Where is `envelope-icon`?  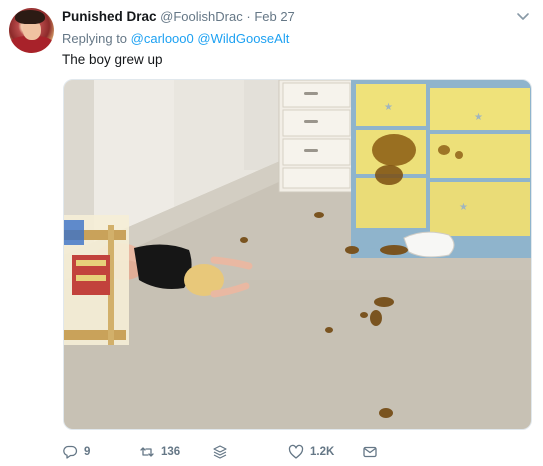
envelope-icon is located at coordinates (370, 452).